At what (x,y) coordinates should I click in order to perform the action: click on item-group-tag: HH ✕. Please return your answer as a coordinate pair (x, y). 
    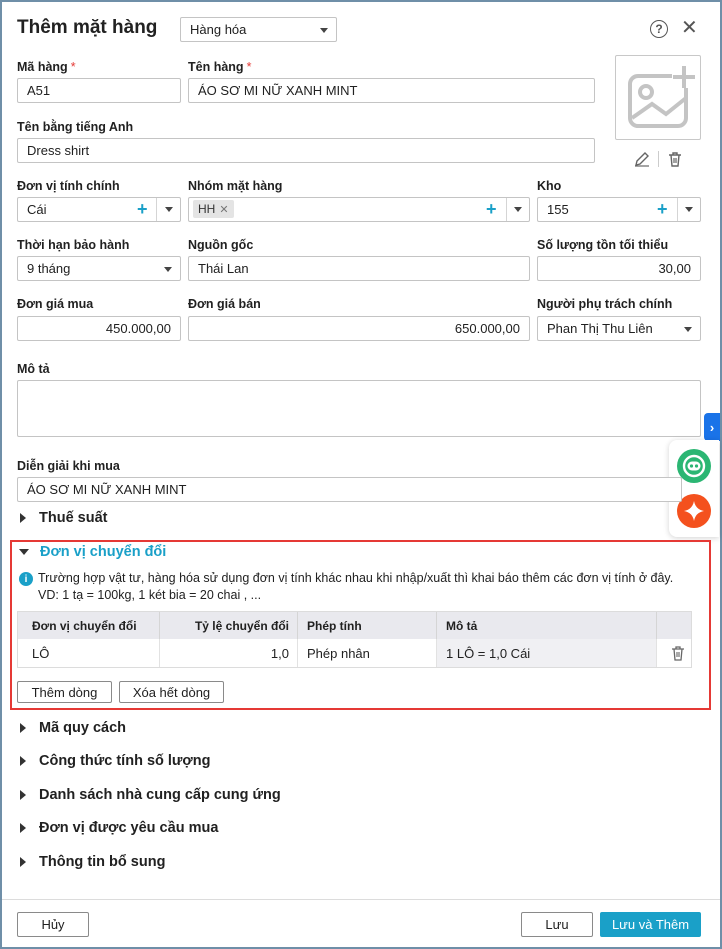
    Looking at the image, I should click on (213, 209).